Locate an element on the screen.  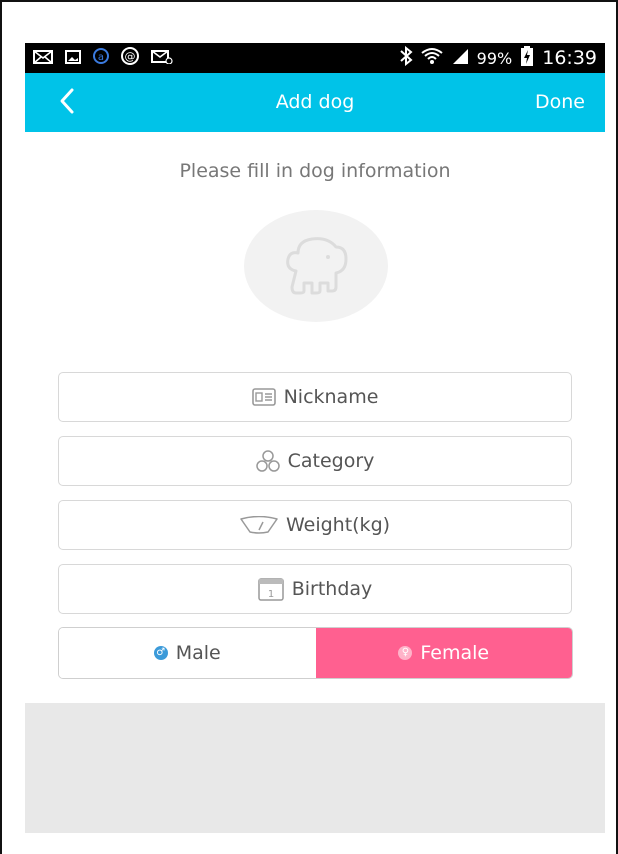
app-bar: Add dog Done is located at coordinates (315, 102).